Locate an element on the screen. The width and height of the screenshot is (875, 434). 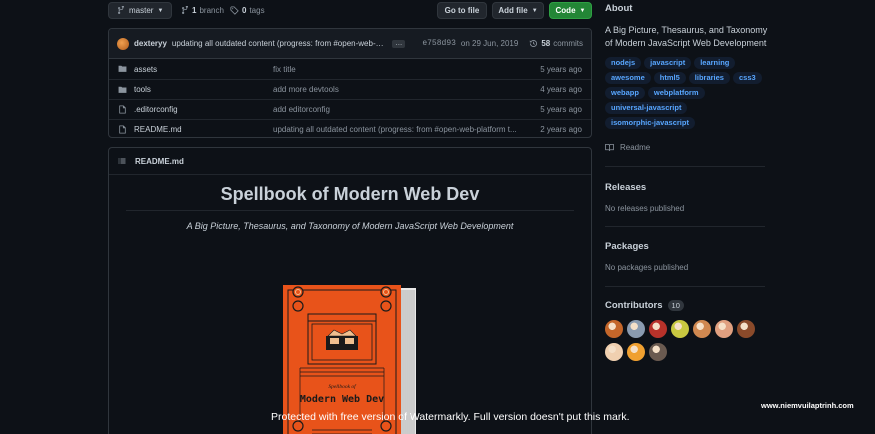
topic-tag: isomorphic-javascript is located at coordinates (650, 123).